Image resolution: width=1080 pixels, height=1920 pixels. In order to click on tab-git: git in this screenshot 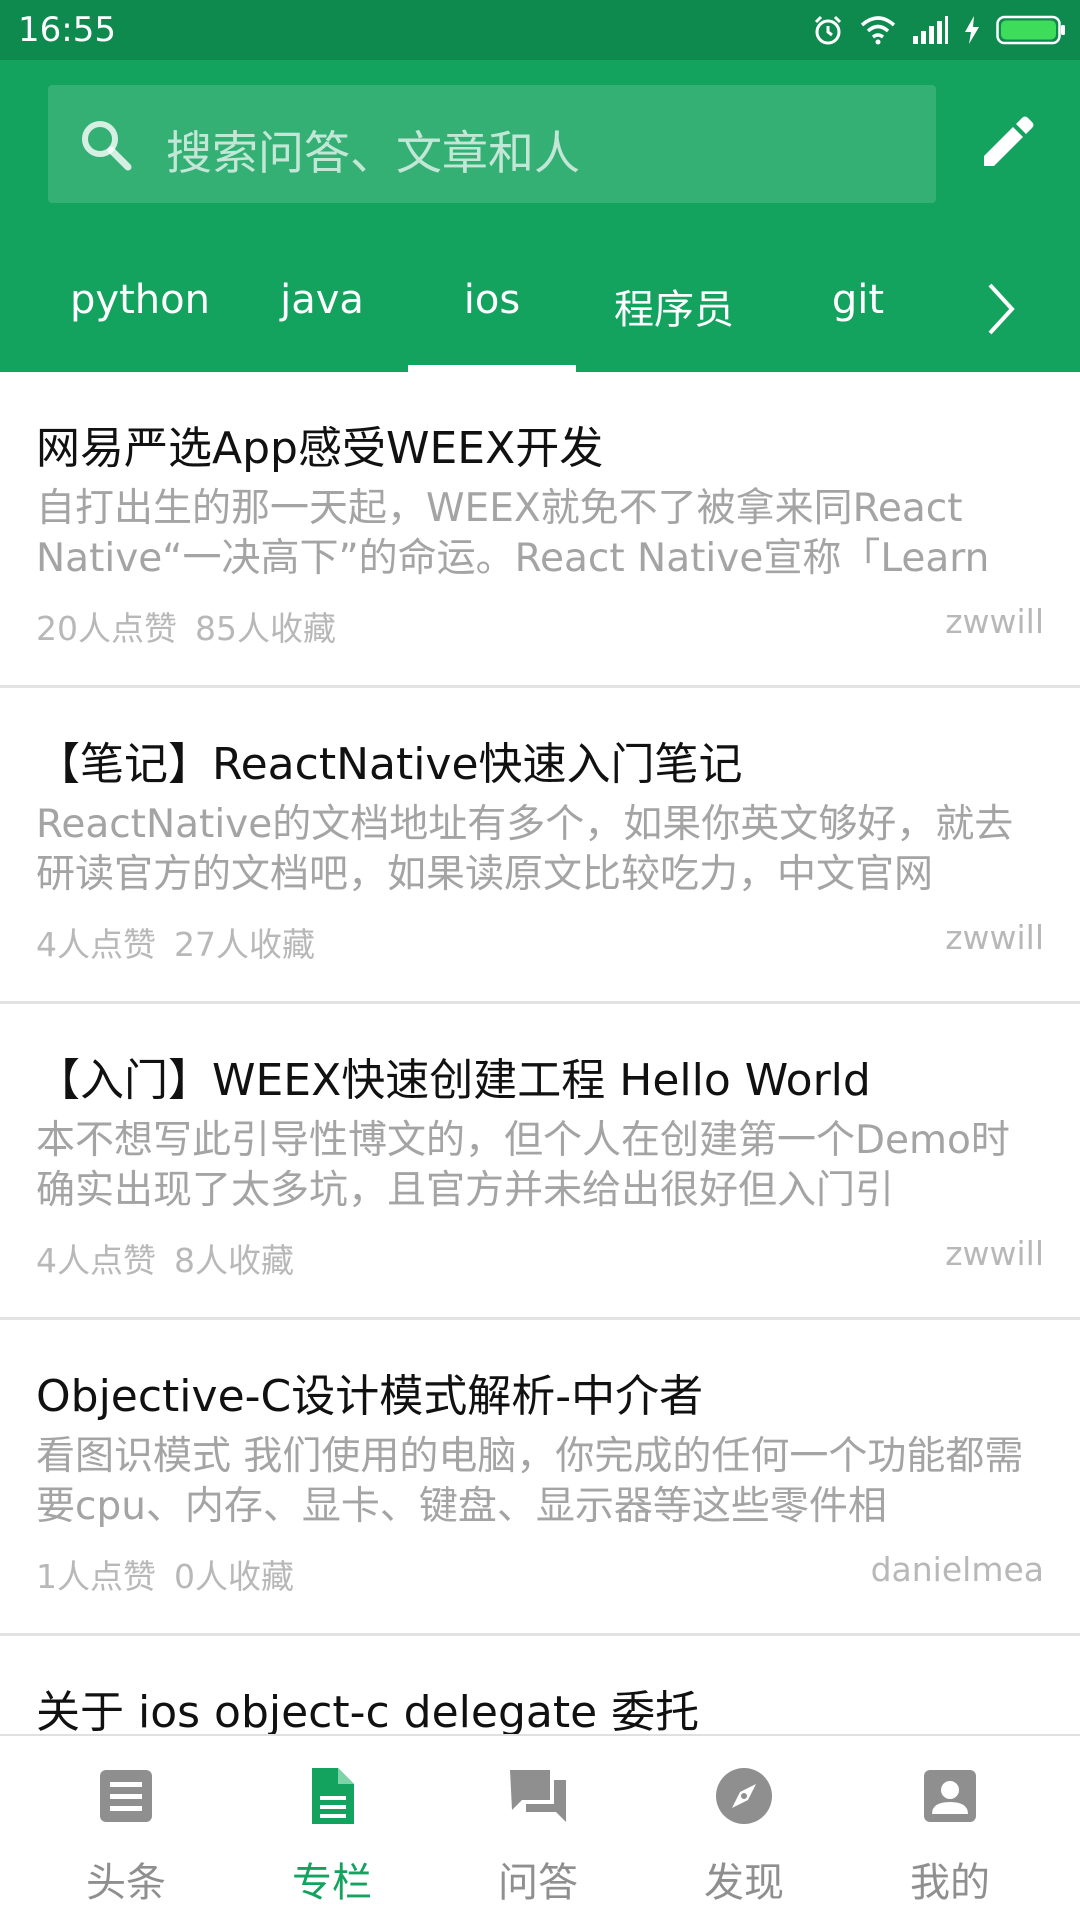, I will do `click(858, 314)`.